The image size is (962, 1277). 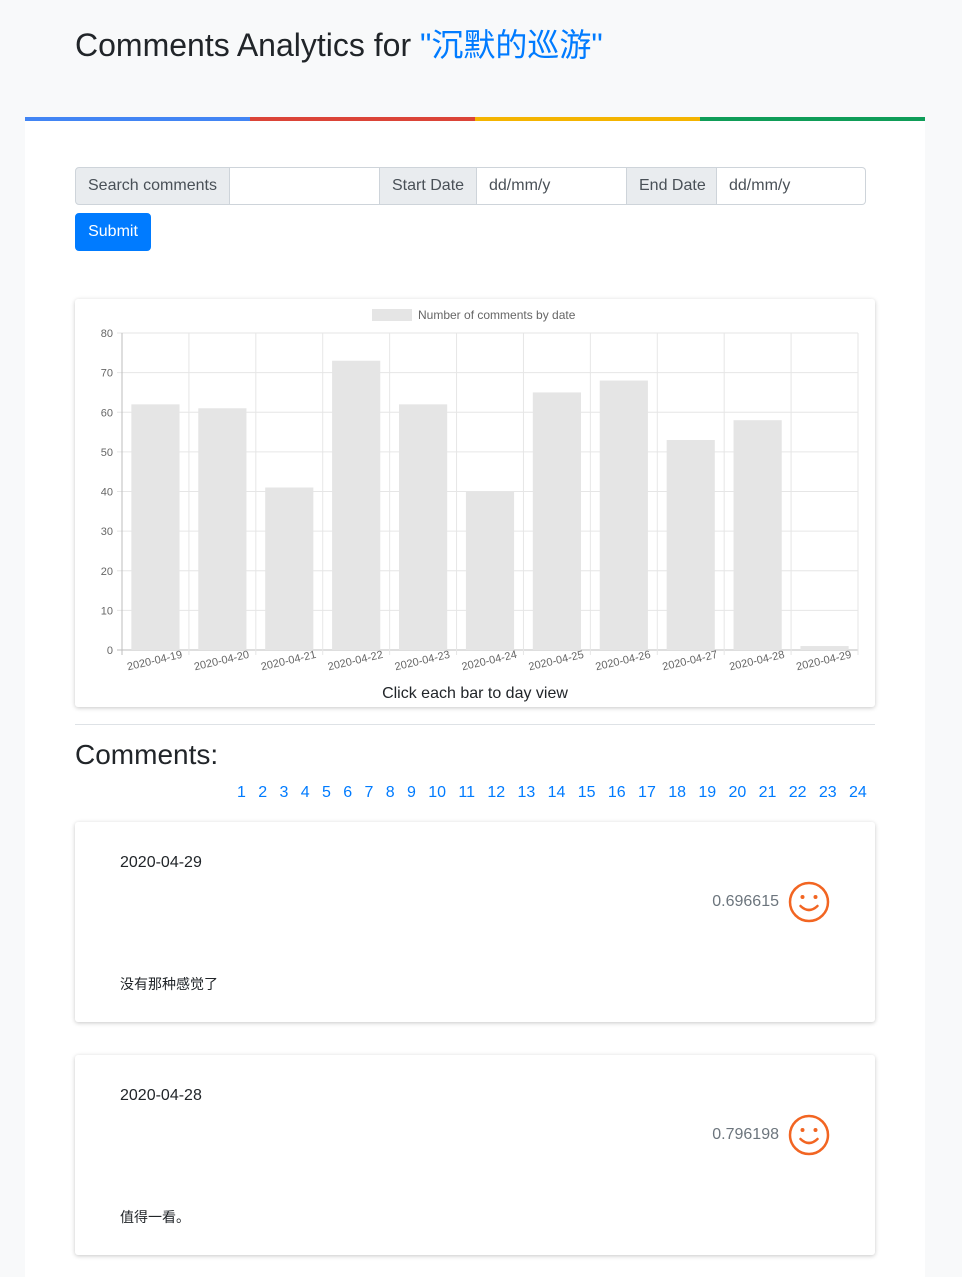 What do you see at coordinates (155, 661) in the screenshot?
I see `x-tick-label: 2020-04-19` at bounding box center [155, 661].